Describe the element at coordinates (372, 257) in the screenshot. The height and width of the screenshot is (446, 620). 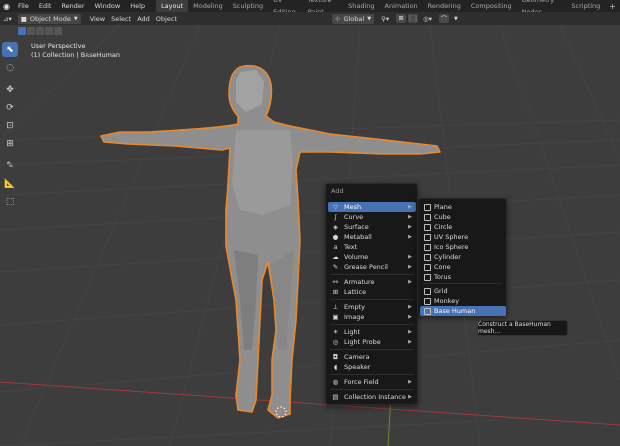
I see `add-menu-item-volume: ☁ Volume ▶` at that location.